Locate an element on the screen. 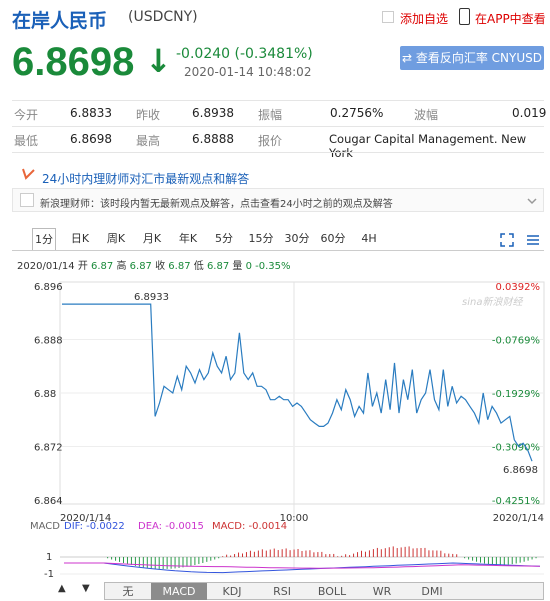 The width and height of the screenshot is (550, 601). fullscreen-icon is located at coordinates (507, 240).